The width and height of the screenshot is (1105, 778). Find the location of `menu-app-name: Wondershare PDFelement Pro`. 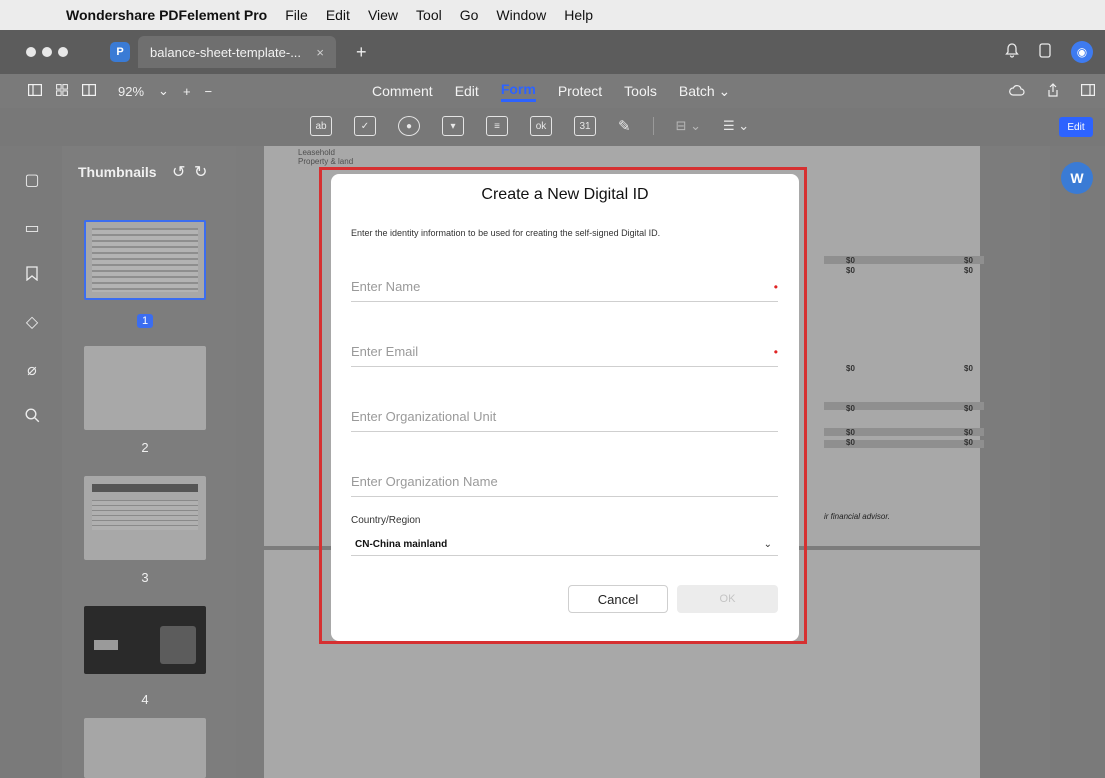

menu-app-name: Wondershare PDFelement Pro is located at coordinates (166, 15).